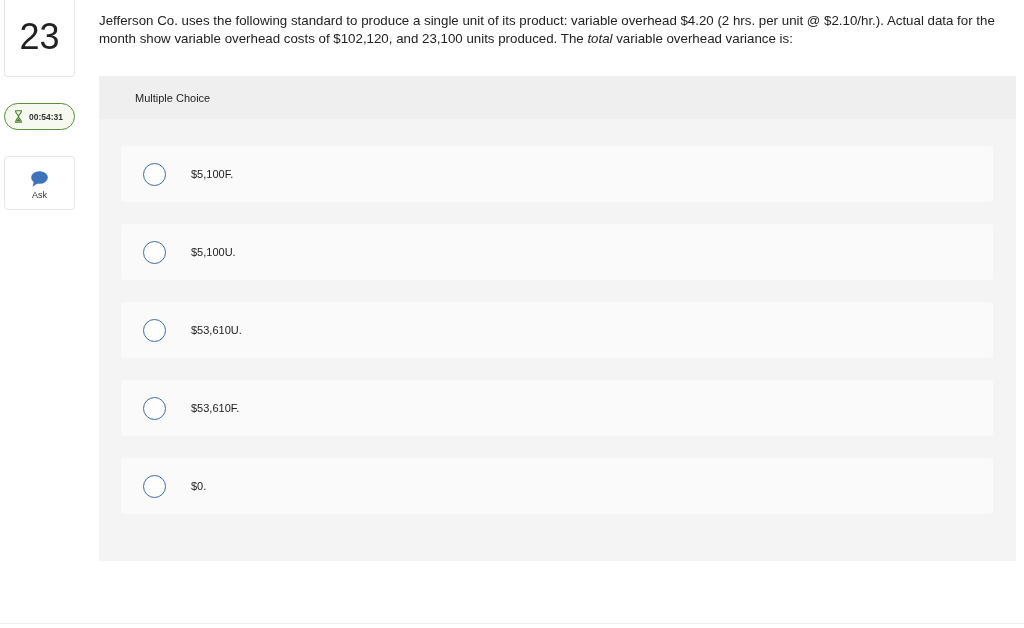  I want to click on option-label: $5,100U., so click(213, 252).